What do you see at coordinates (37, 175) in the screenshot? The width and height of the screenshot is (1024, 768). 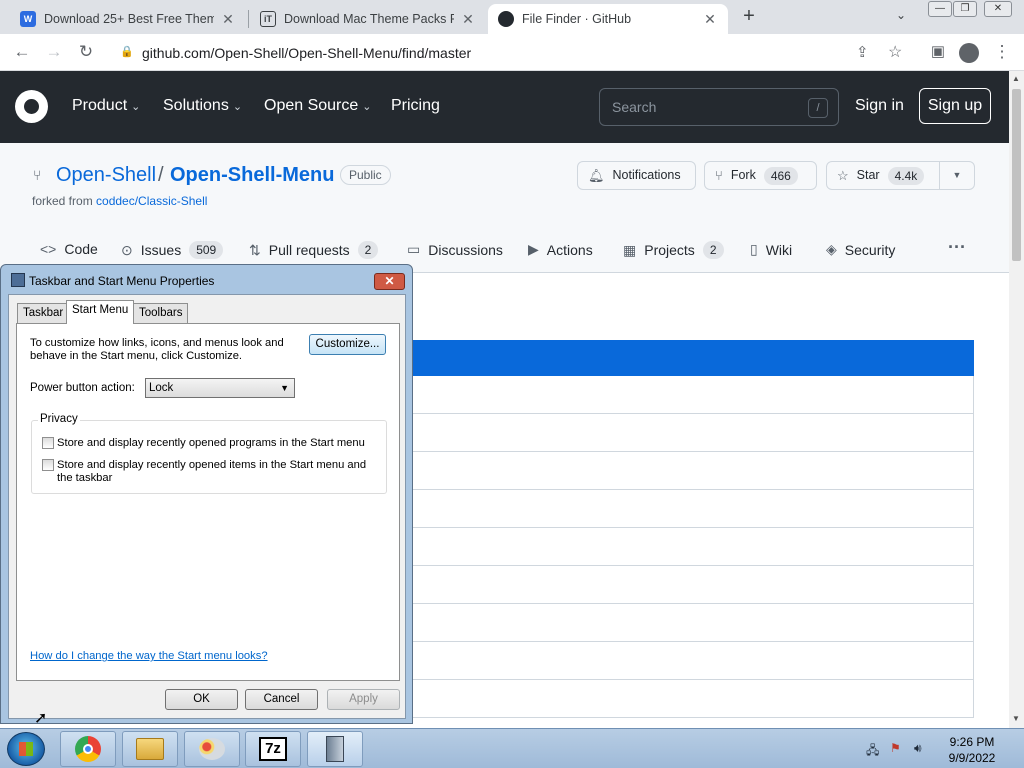 I see `repo-forked-icon: ⑂` at bounding box center [37, 175].